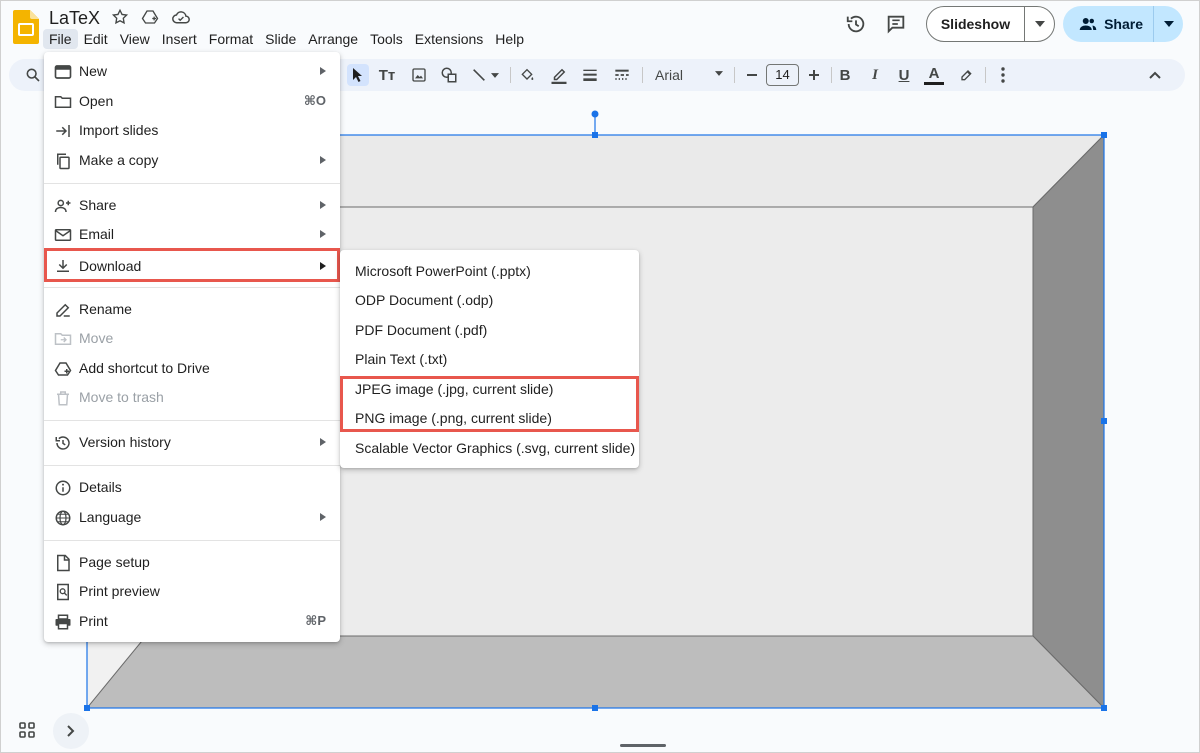 The height and width of the screenshot is (753, 1200). I want to click on line-tool-icon, so click(479, 75).